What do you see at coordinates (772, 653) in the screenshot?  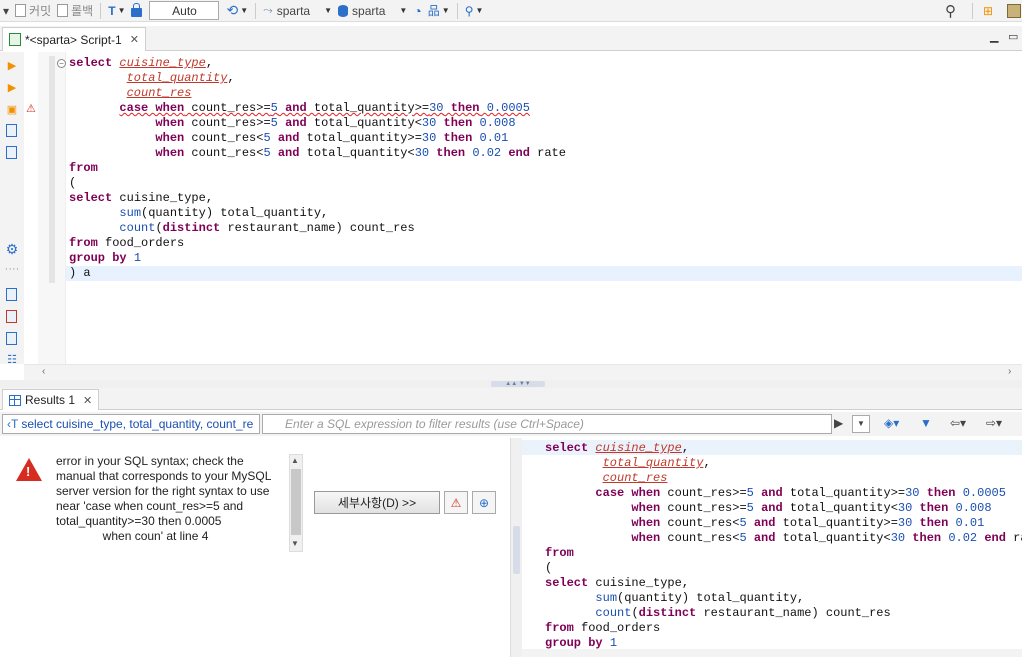 I see `query-pane-horizontal-scrollbar` at bounding box center [772, 653].